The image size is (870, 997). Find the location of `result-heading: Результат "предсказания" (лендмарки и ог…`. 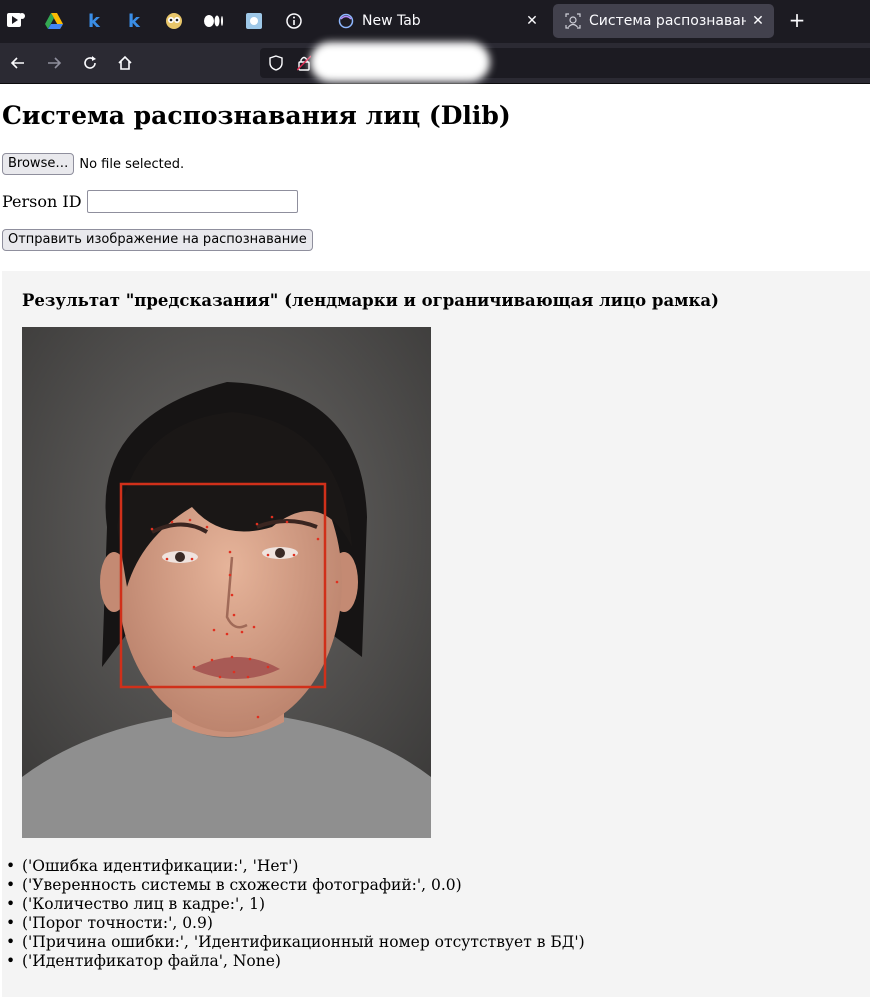

result-heading: Результат "предсказания" (лендмарки и ог… is located at coordinates (370, 300).